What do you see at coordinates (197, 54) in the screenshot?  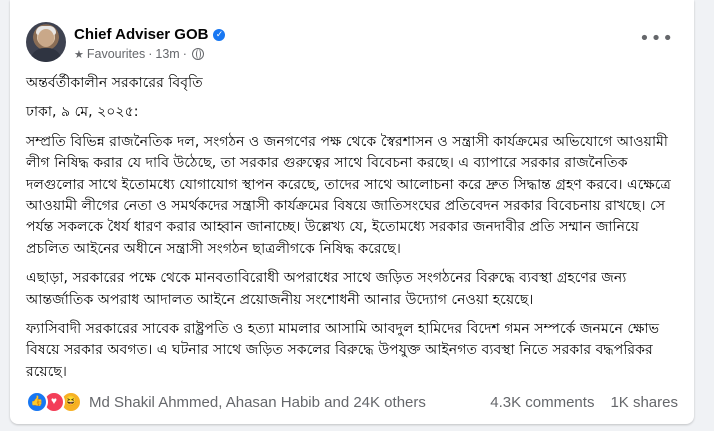 I see `globe-icon` at bounding box center [197, 54].